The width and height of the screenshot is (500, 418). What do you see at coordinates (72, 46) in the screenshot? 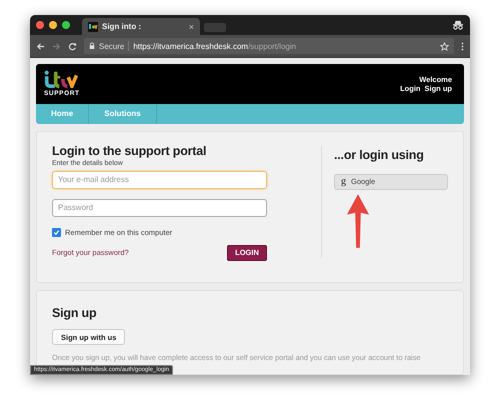
I see `reload-icon` at bounding box center [72, 46].